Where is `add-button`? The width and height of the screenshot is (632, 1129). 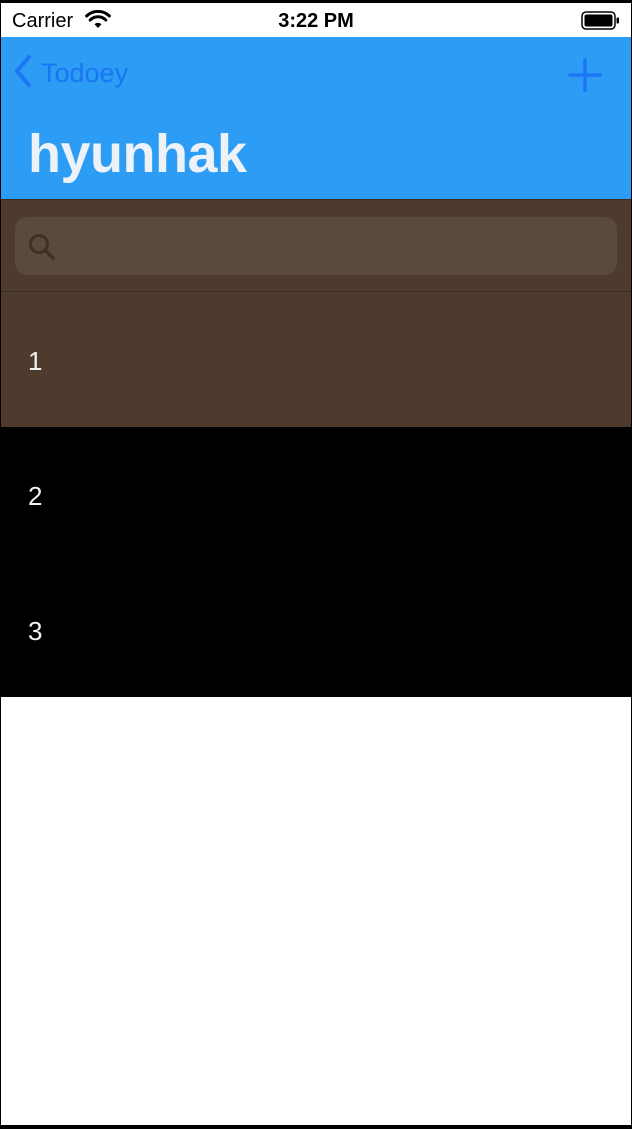 add-button is located at coordinates (585, 75).